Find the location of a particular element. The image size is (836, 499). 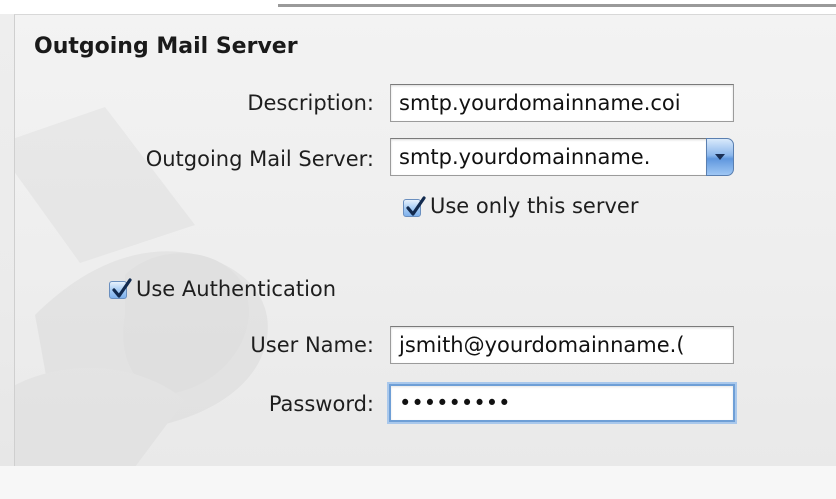

window-divider is located at coordinates (557, 5).